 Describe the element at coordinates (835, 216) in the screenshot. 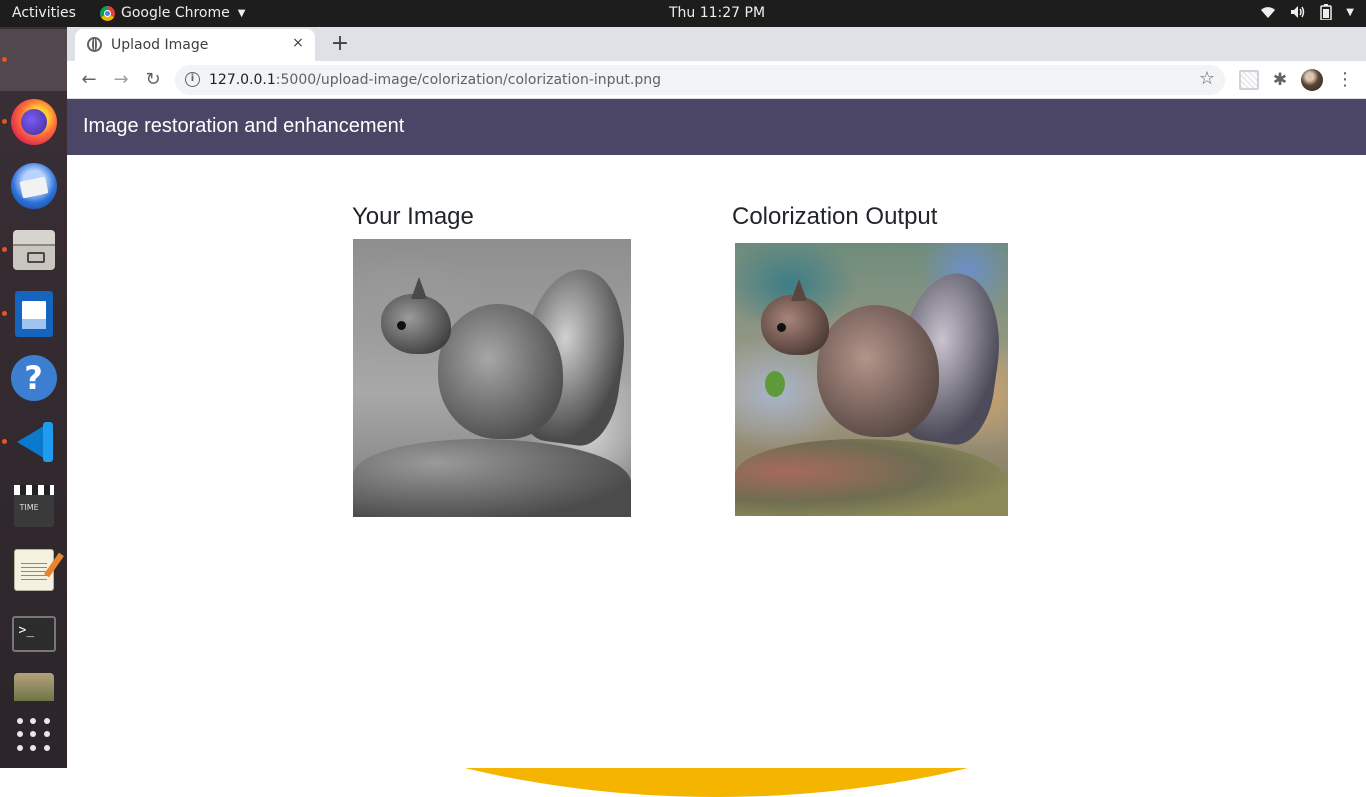

I see `output-image-title: Colorization Output` at that location.